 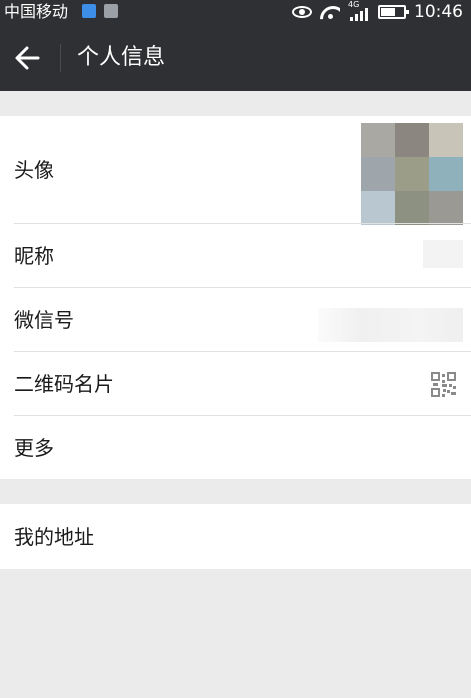 What do you see at coordinates (36, 11) in the screenshot?
I see `carrier-name: 中国移动` at bounding box center [36, 11].